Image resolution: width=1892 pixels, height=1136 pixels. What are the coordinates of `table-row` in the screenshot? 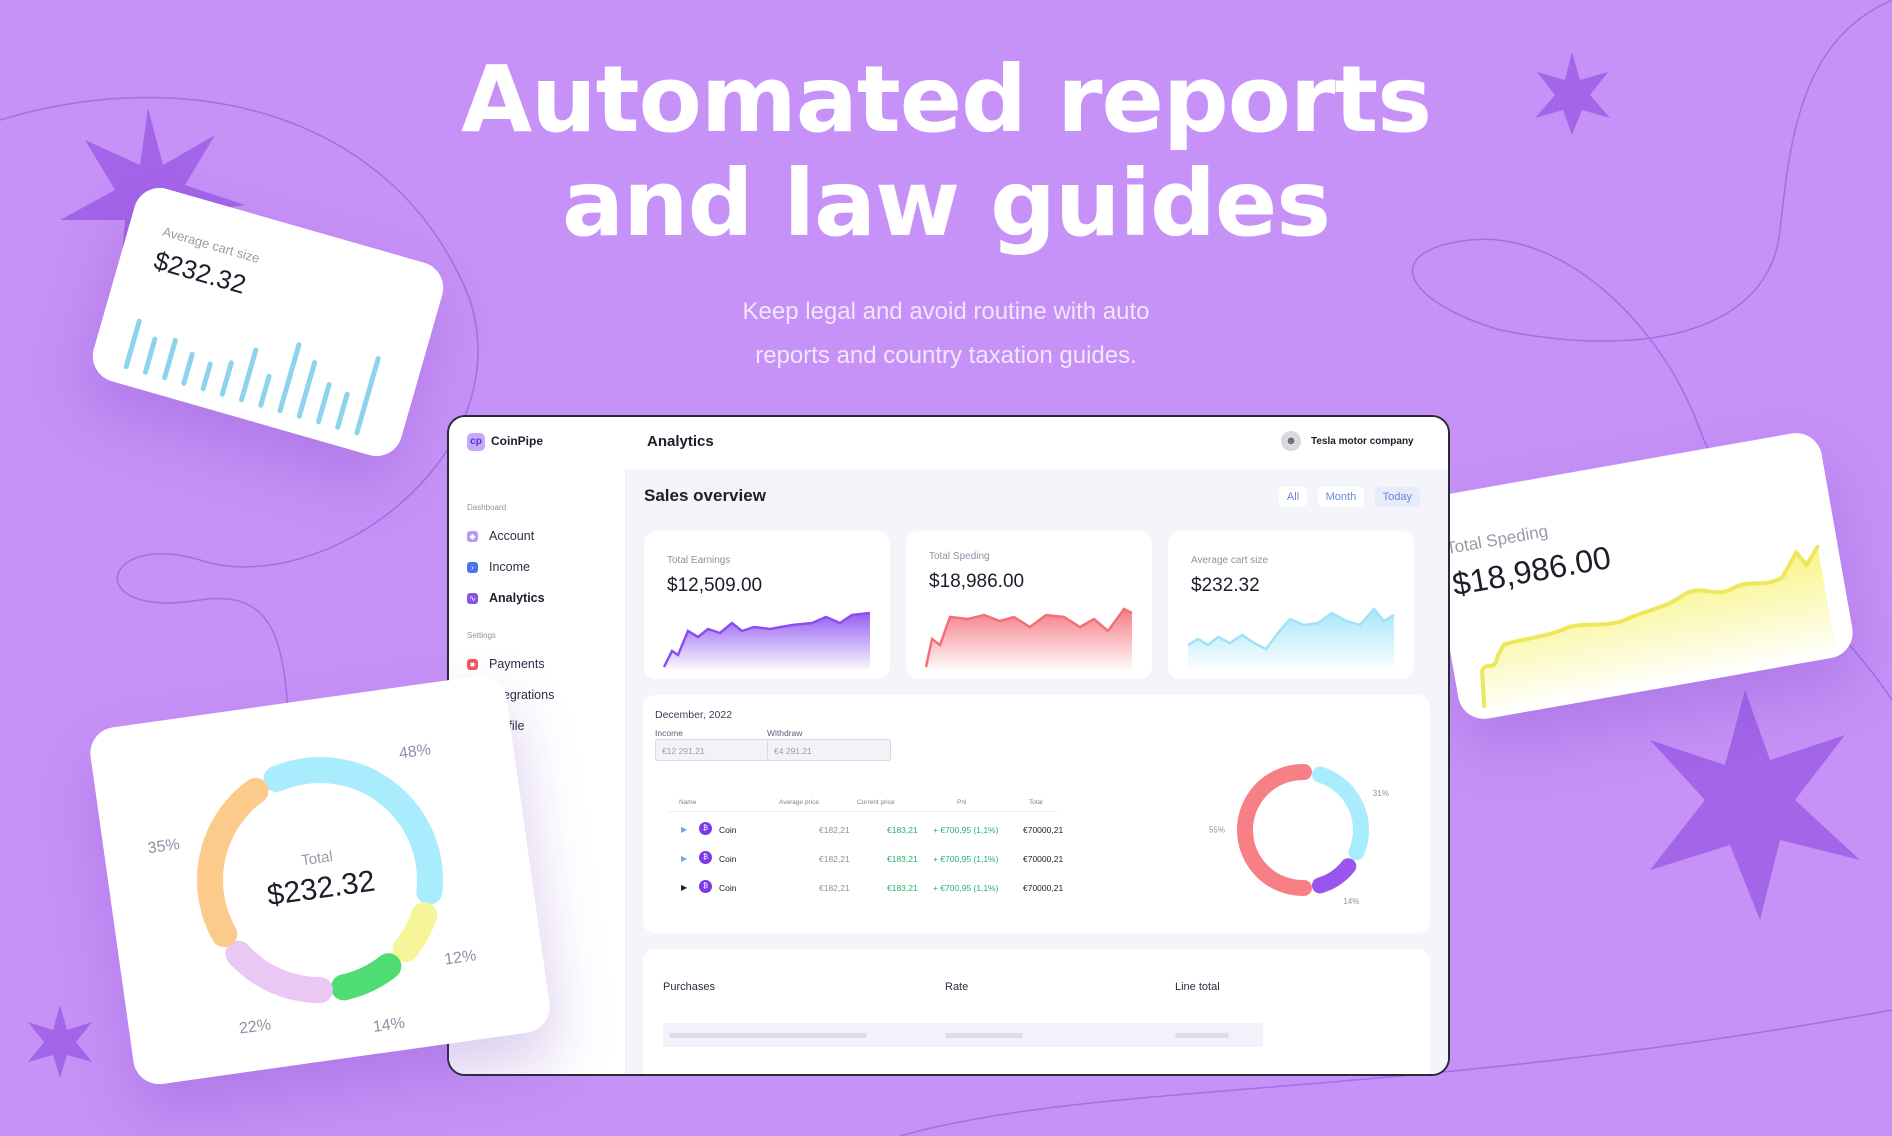 It's located at (963, 1035).